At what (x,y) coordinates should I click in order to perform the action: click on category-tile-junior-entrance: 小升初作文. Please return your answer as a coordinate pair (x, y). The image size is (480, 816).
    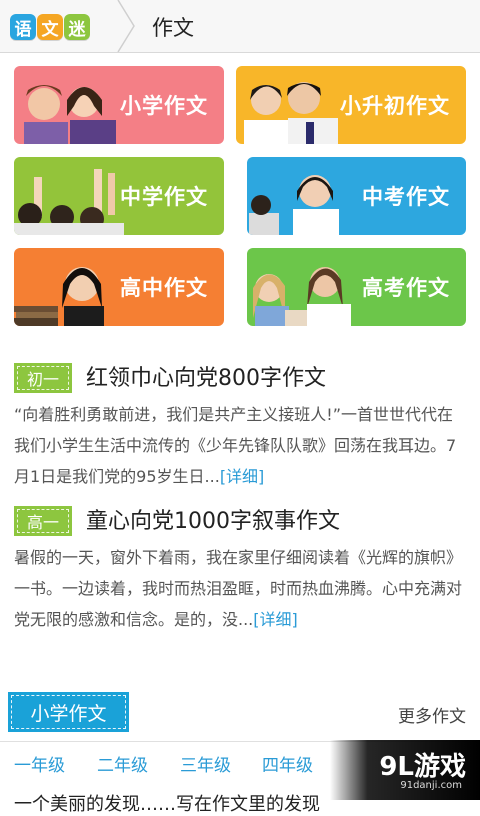
    Looking at the image, I should click on (351, 105).